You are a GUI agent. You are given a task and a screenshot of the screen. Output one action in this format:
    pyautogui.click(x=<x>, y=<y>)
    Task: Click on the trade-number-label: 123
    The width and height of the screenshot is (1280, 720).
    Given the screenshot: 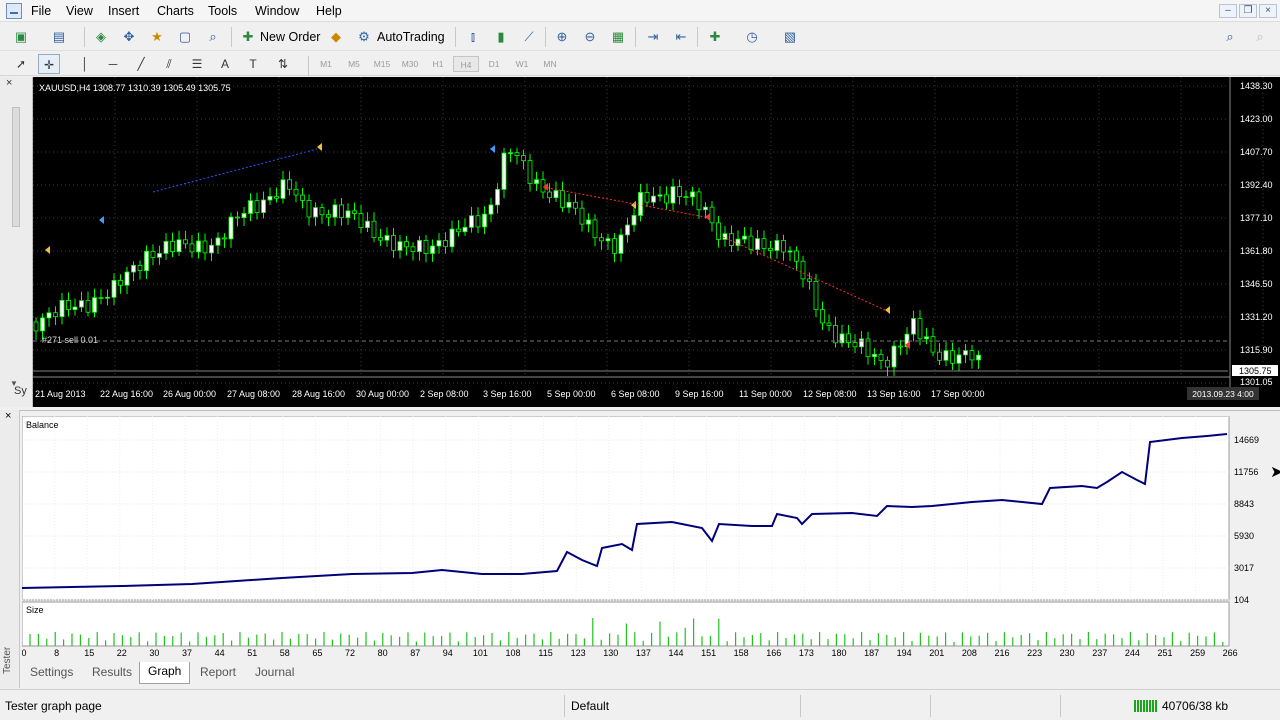 What is the action you would take?
    pyautogui.click(x=578, y=653)
    